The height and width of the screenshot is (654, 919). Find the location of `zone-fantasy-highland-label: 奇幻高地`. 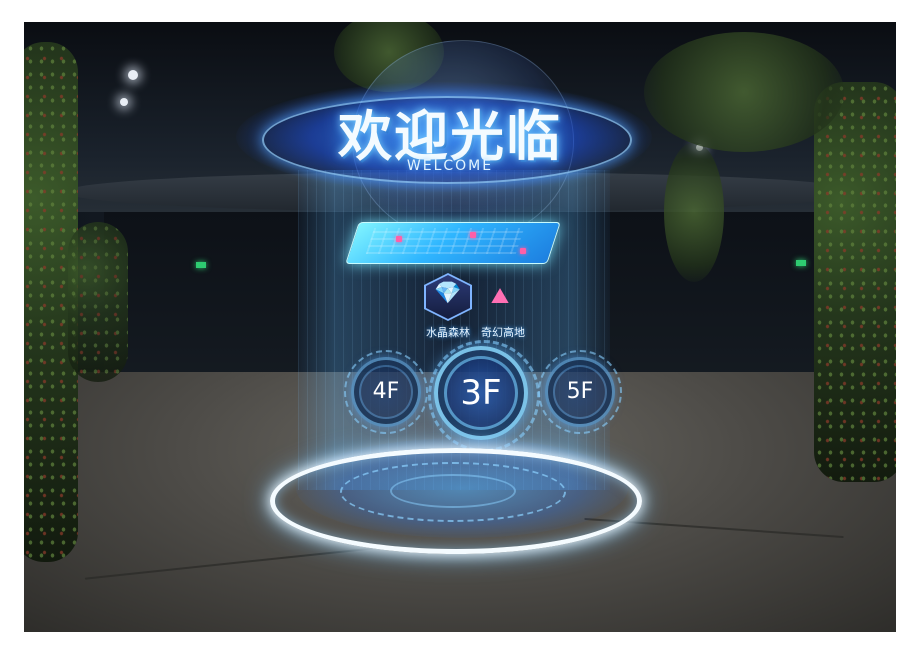

zone-fantasy-highland-label: 奇幻高地 is located at coordinates (503, 332).